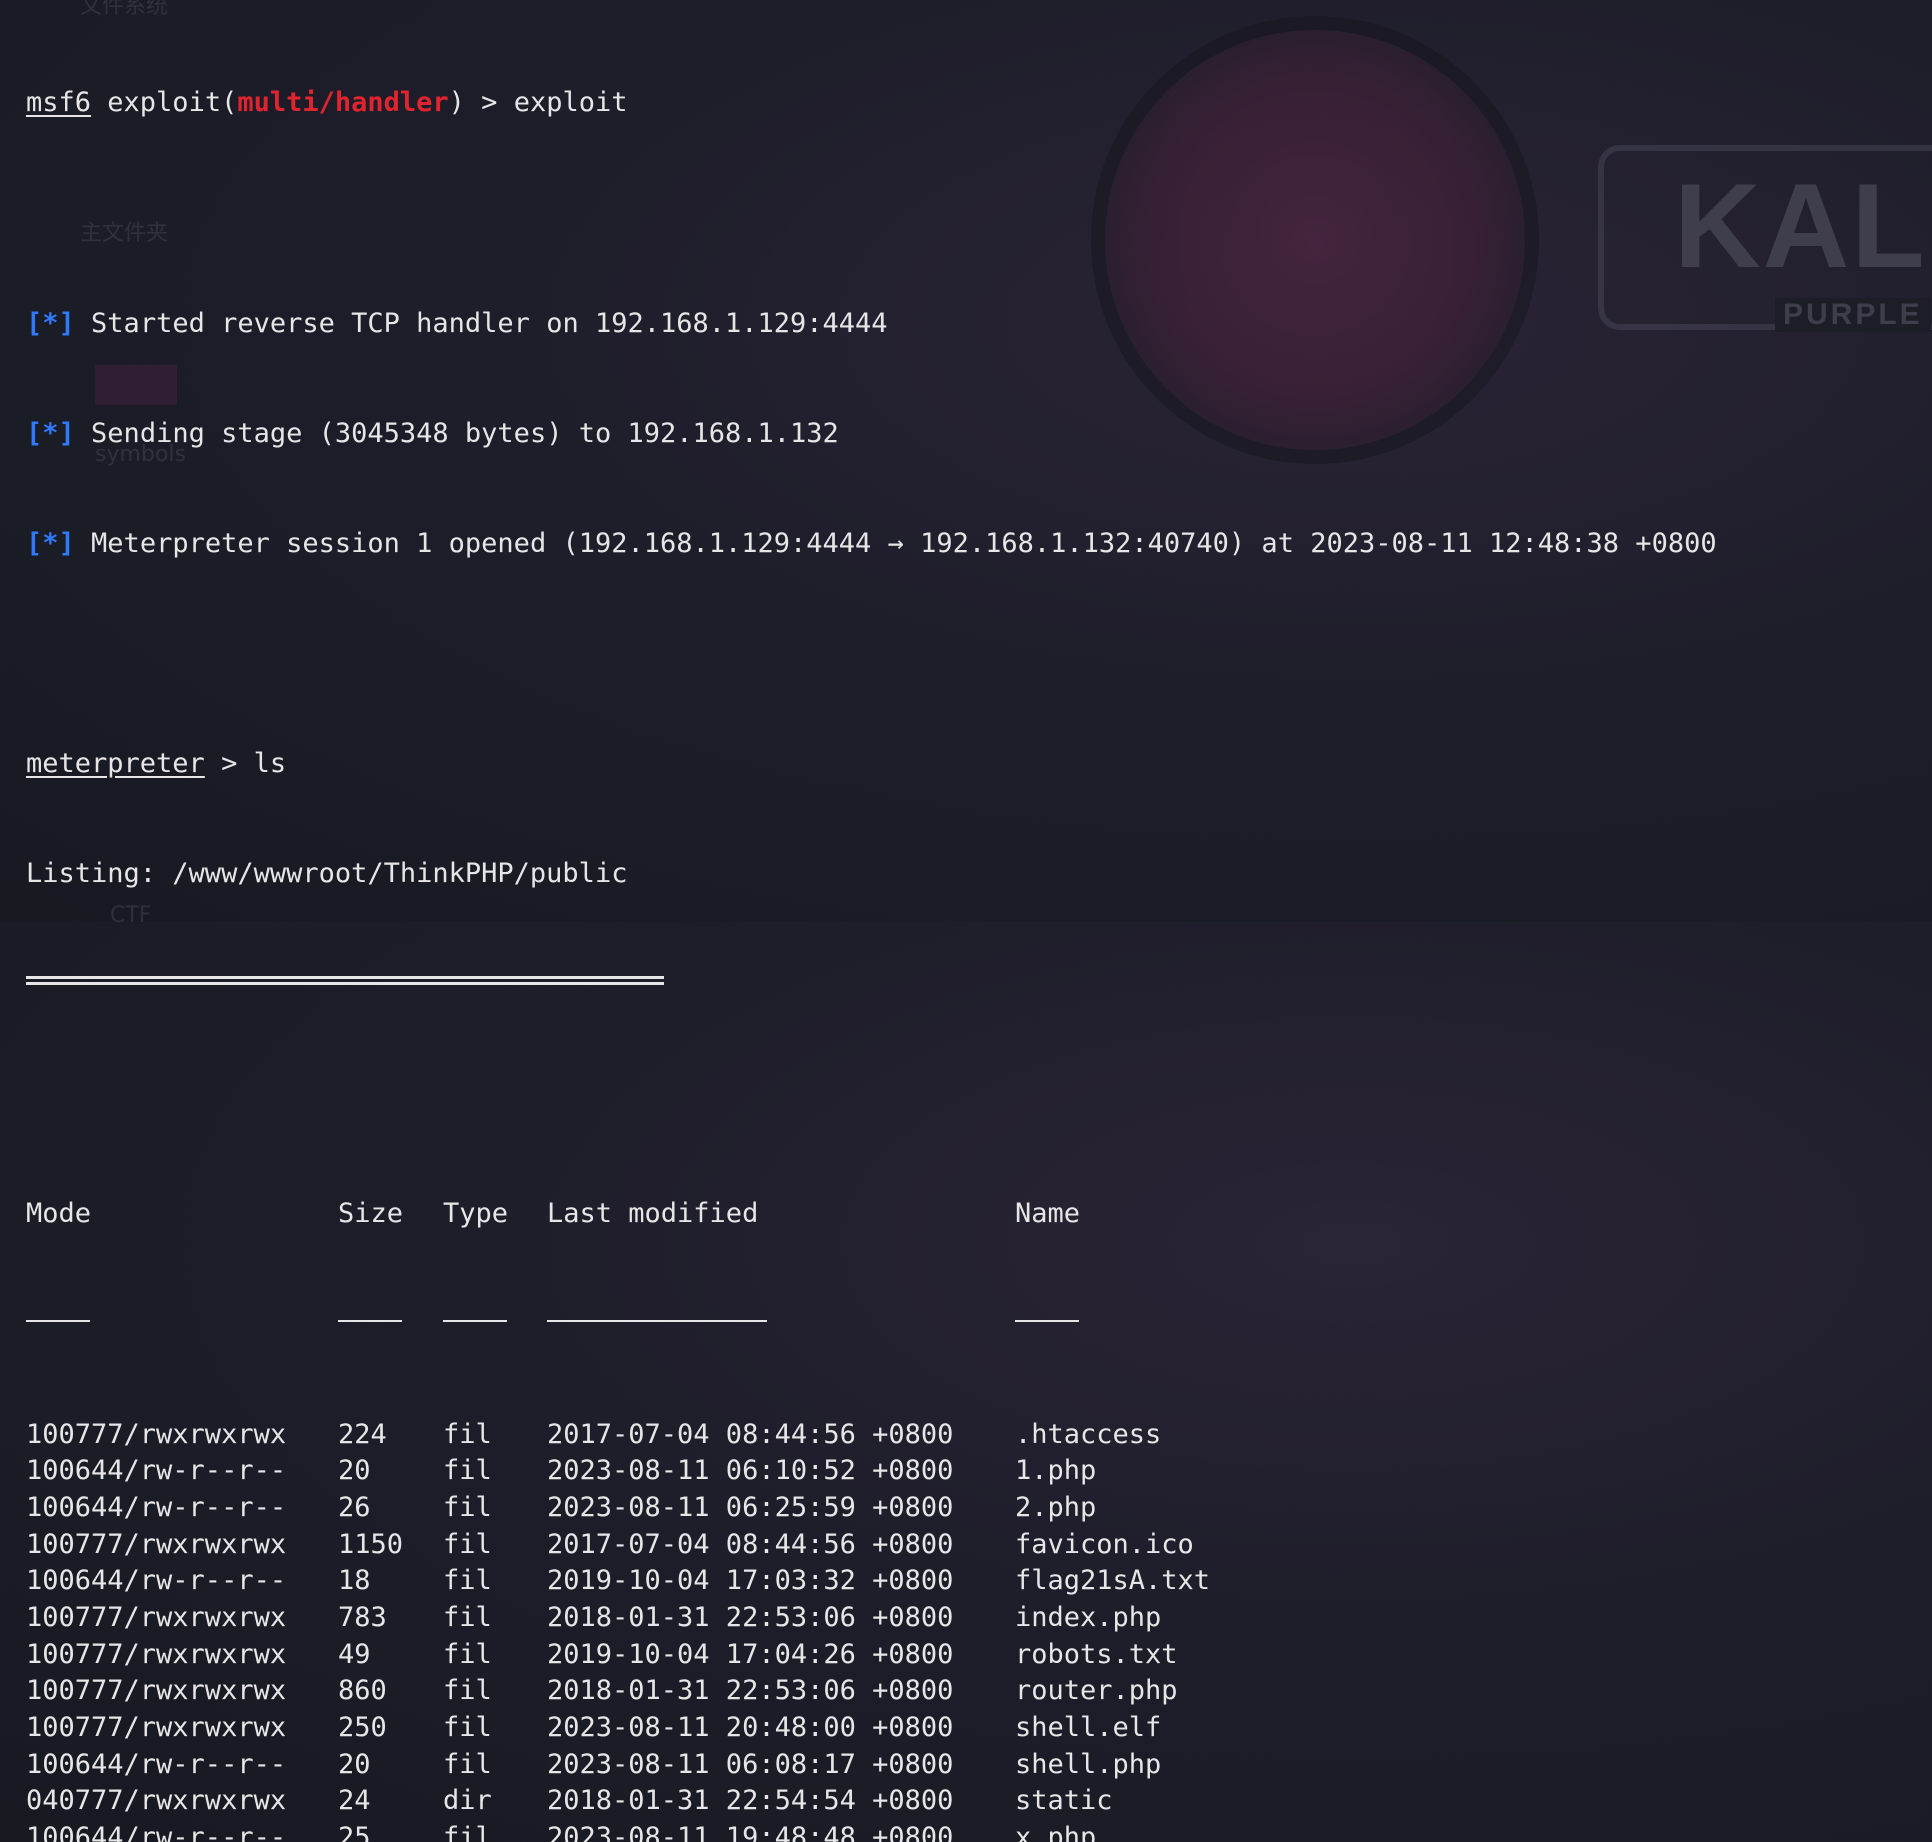 The height and width of the screenshot is (1842, 1932). What do you see at coordinates (371, 1544) in the screenshot?
I see `cell-size: 1150` at bounding box center [371, 1544].